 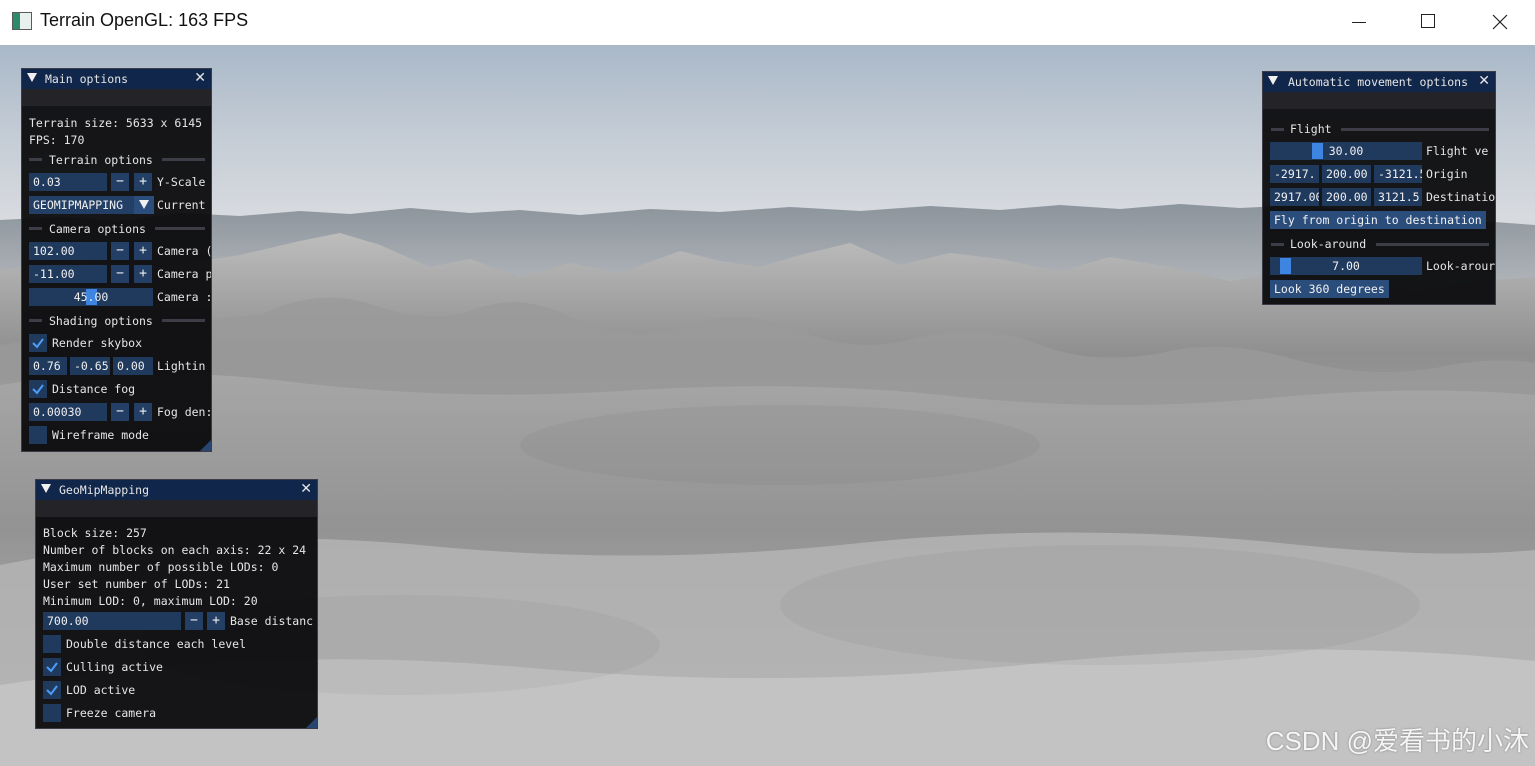 I want to click on origin-z-input: -3121.5, so click(x=1398, y=174).